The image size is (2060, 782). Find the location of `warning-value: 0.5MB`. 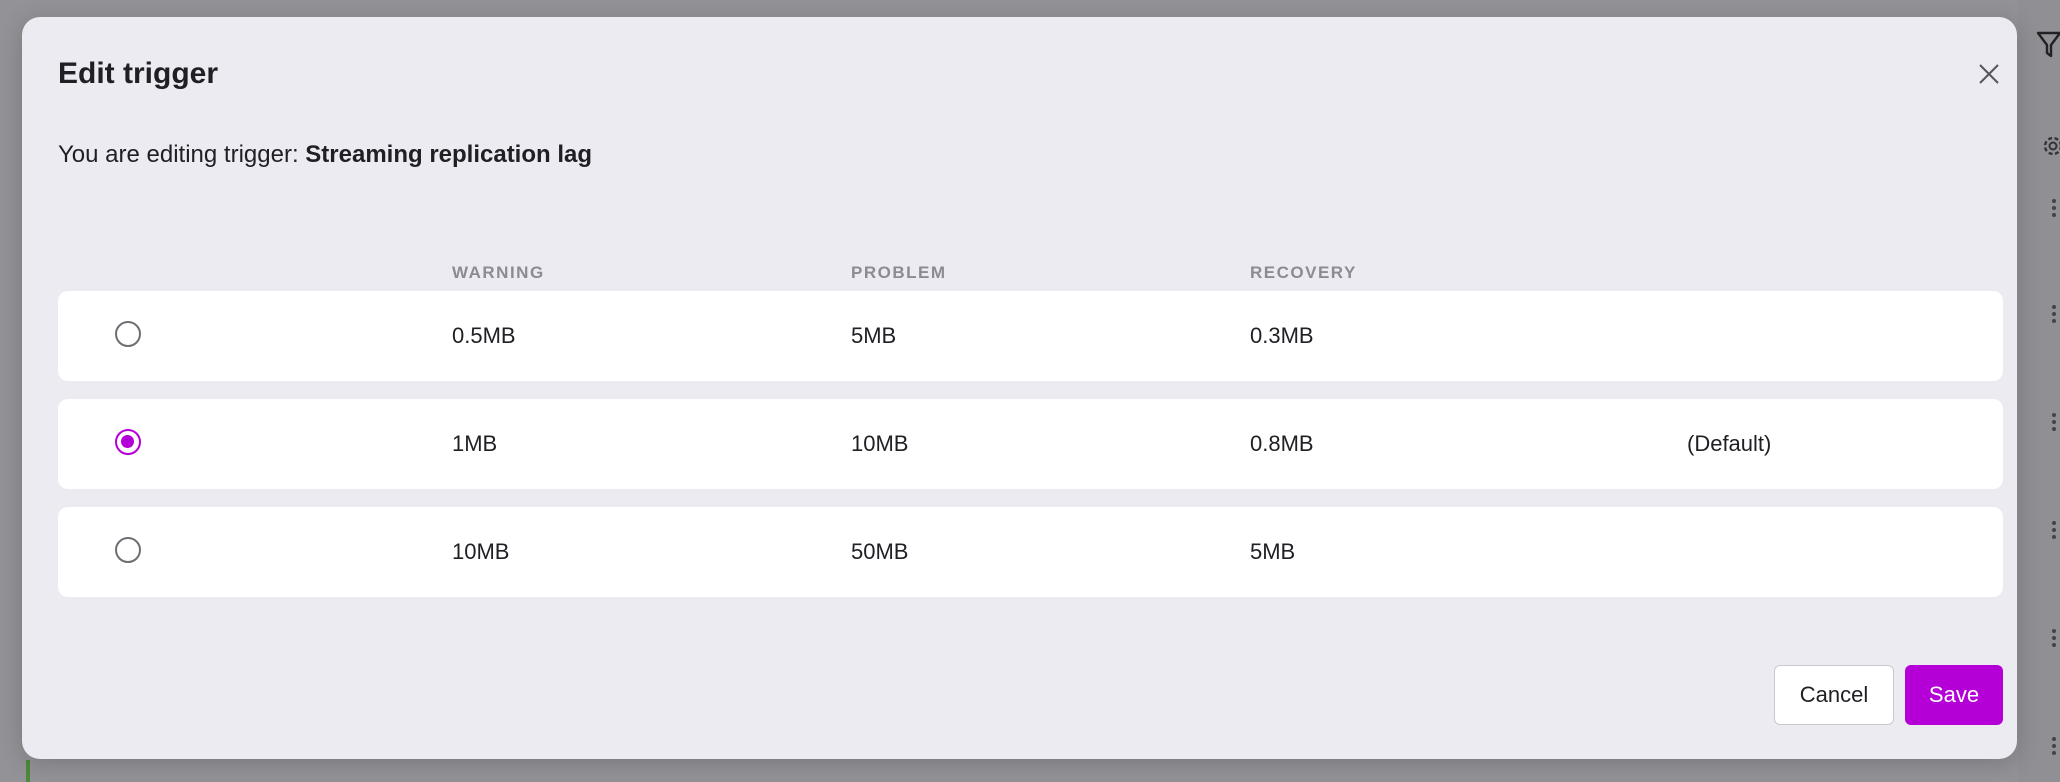

warning-value: 0.5MB is located at coordinates (484, 335).